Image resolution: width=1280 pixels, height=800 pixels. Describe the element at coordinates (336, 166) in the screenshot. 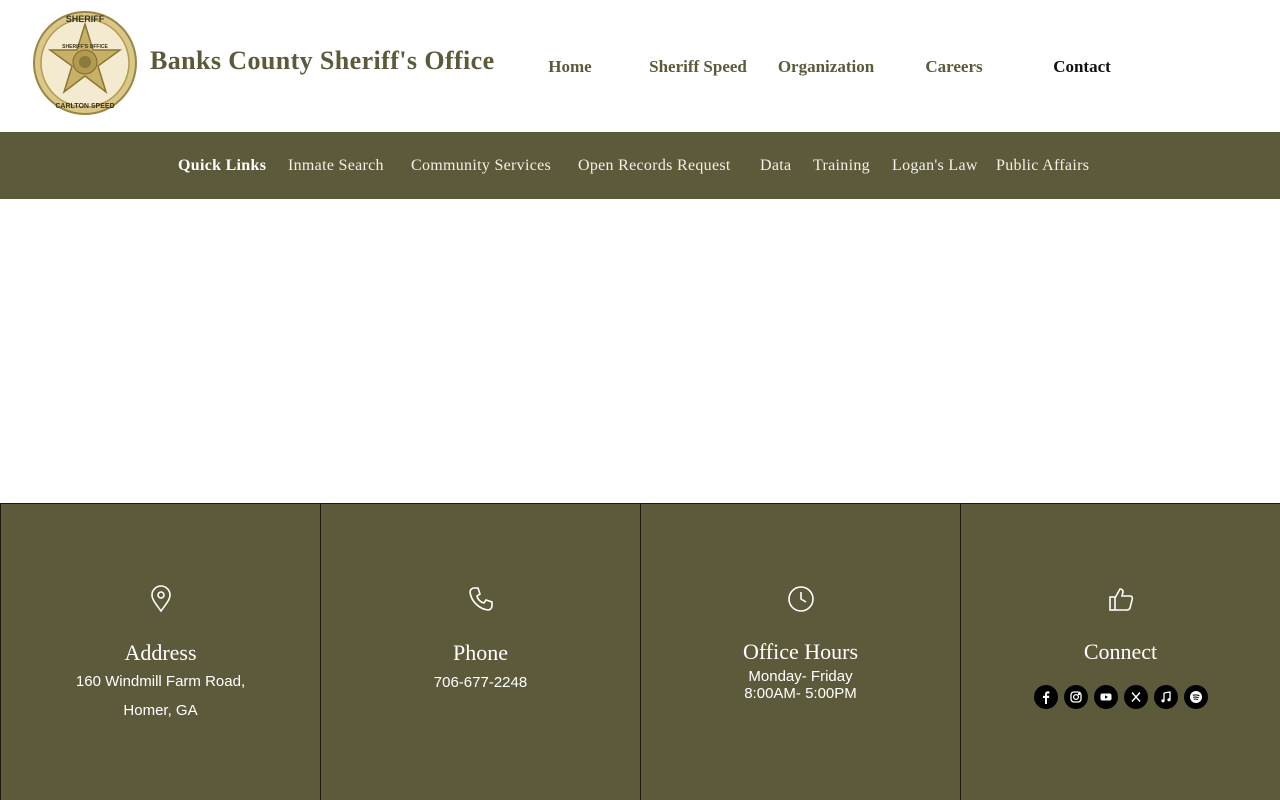

I see `subnav-inmate-search: Inmate Search` at that location.